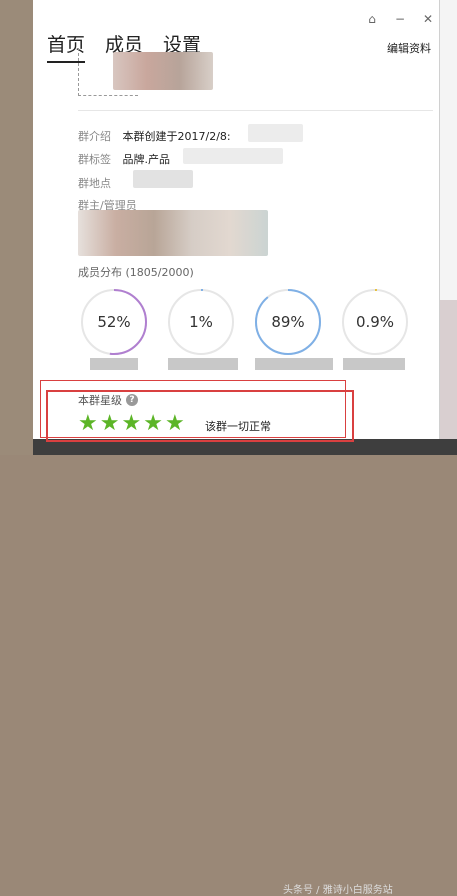 The width and height of the screenshot is (457, 896). Describe the element at coordinates (275, 133) in the screenshot. I see `blurred-intro` at that location.